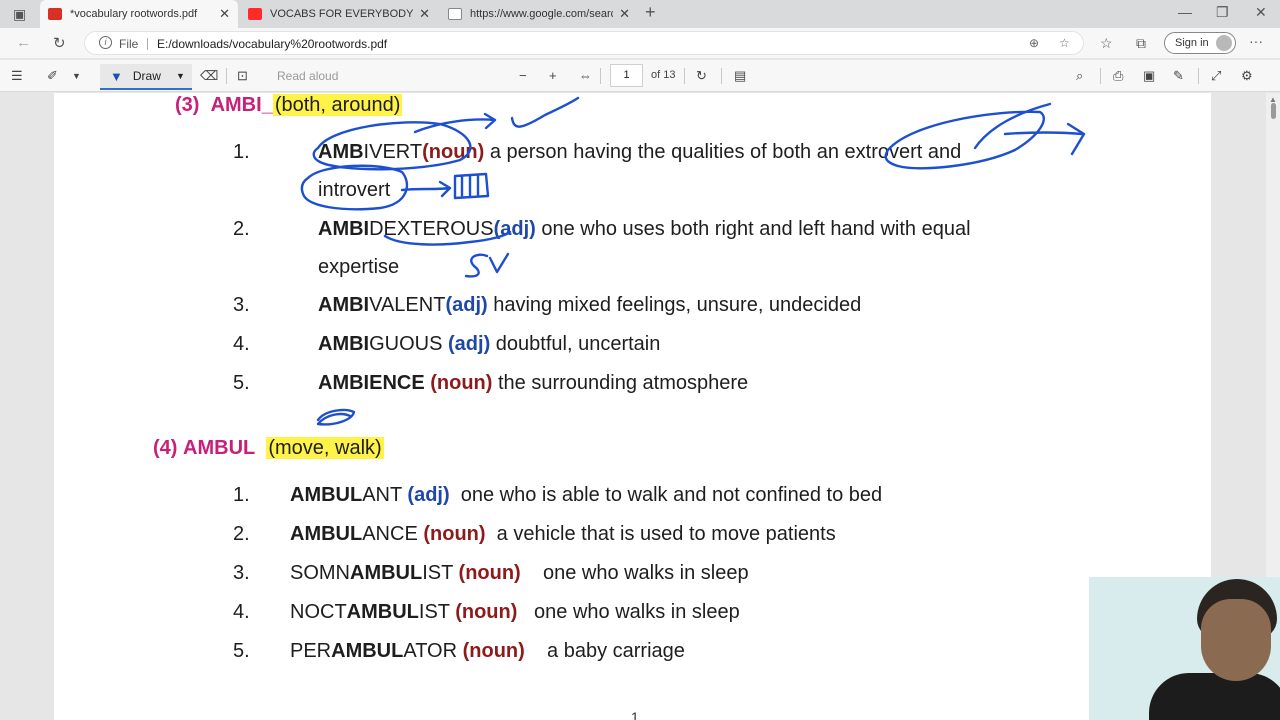 The height and width of the screenshot is (720, 1280). I want to click on entry-number: 1., so click(241, 495).